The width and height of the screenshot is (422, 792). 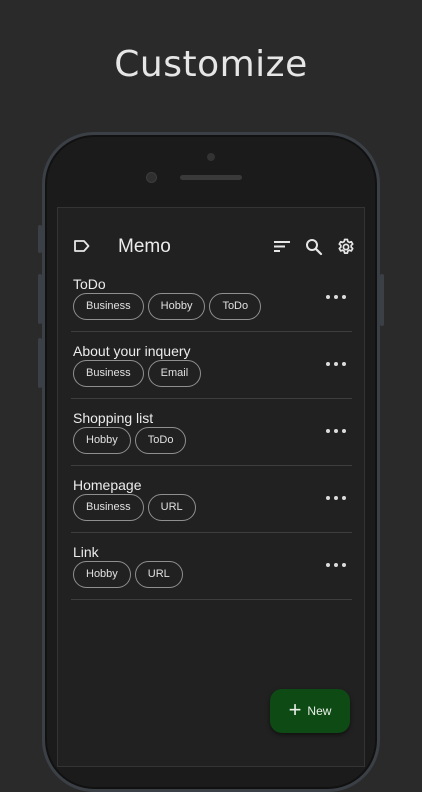 I want to click on memo-title: About your inquery, so click(x=132, y=351).